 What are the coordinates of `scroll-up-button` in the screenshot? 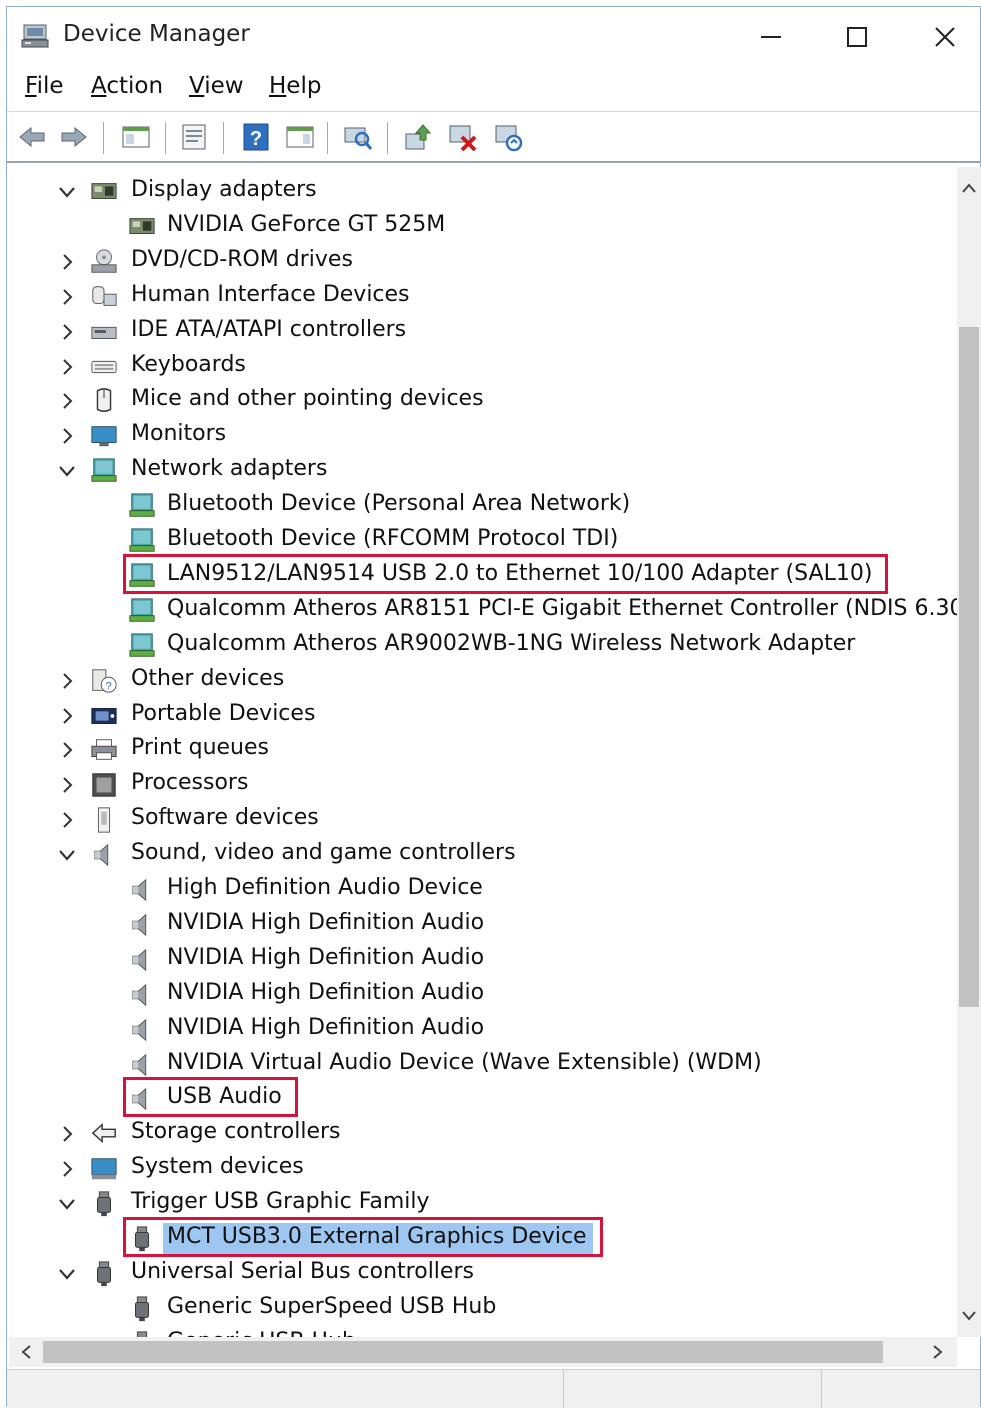 It's located at (969, 188).